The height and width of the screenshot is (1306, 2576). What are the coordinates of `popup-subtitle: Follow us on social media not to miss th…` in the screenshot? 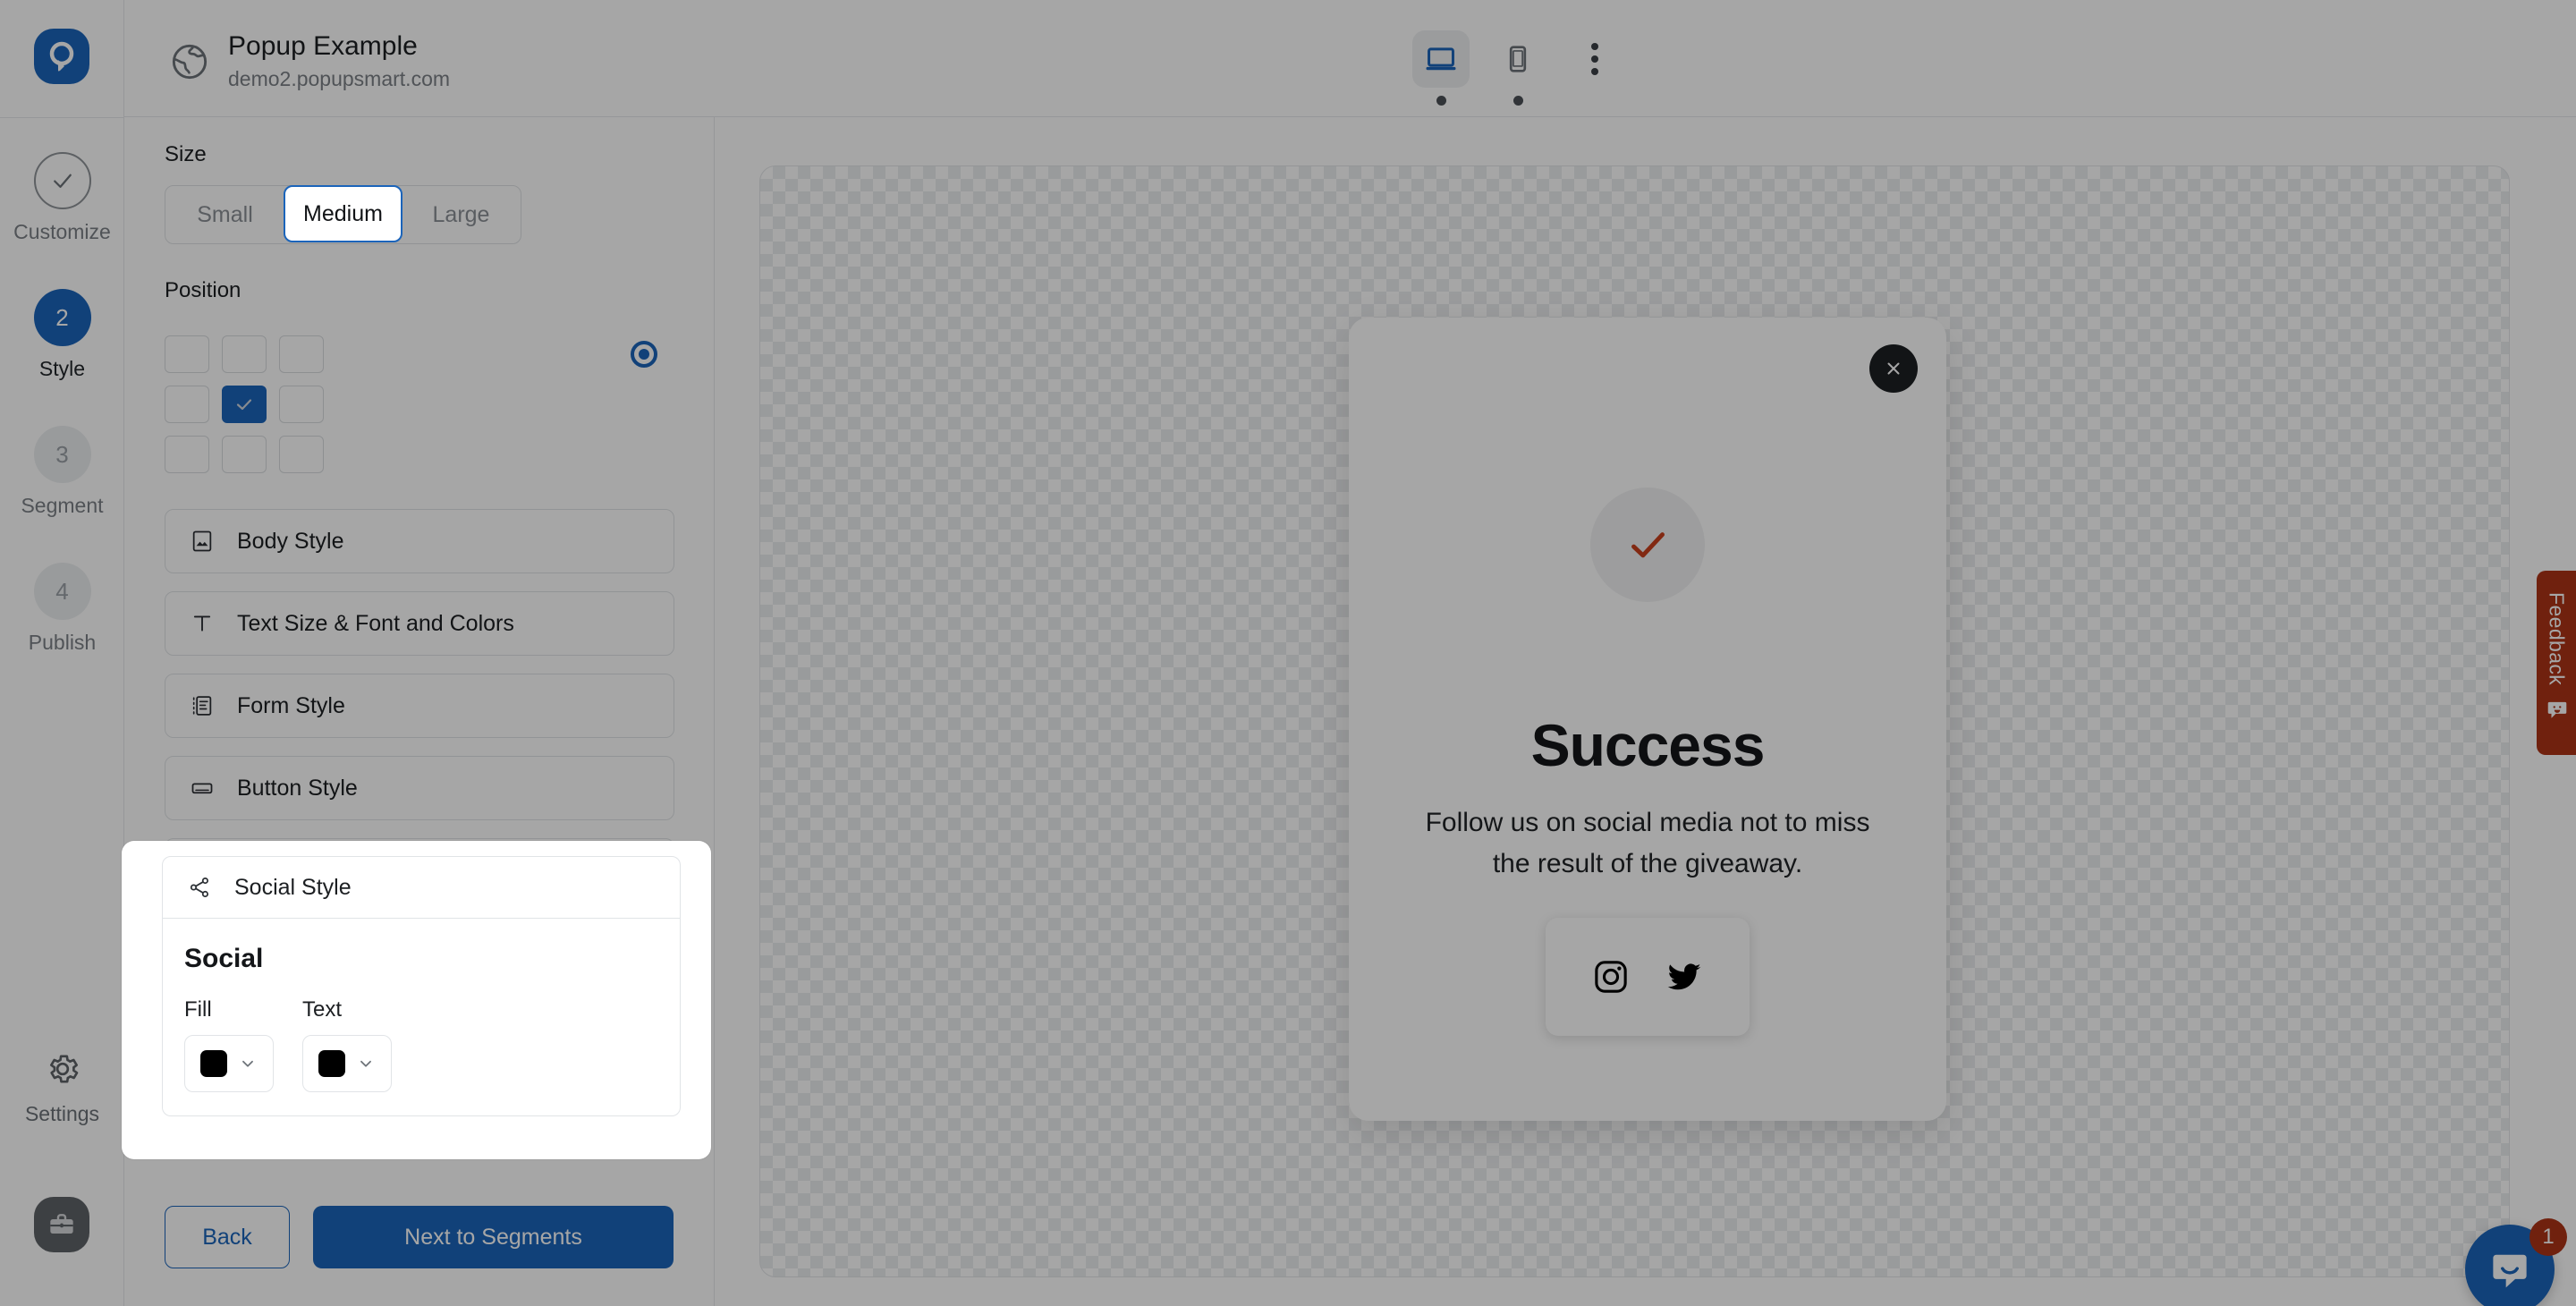 It's located at (1647, 843).